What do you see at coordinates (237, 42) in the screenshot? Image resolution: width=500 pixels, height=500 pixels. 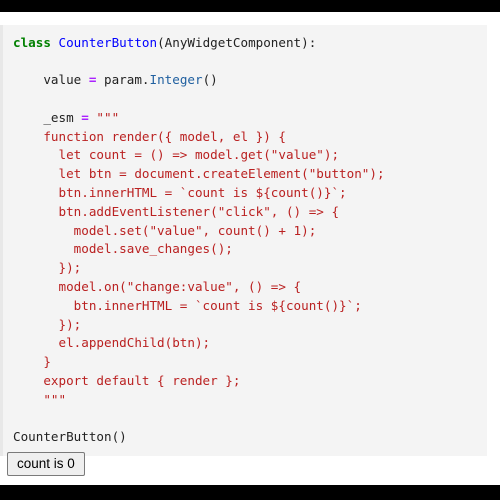 I see `code-token: (AnyWidgetComponent):` at bounding box center [237, 42].